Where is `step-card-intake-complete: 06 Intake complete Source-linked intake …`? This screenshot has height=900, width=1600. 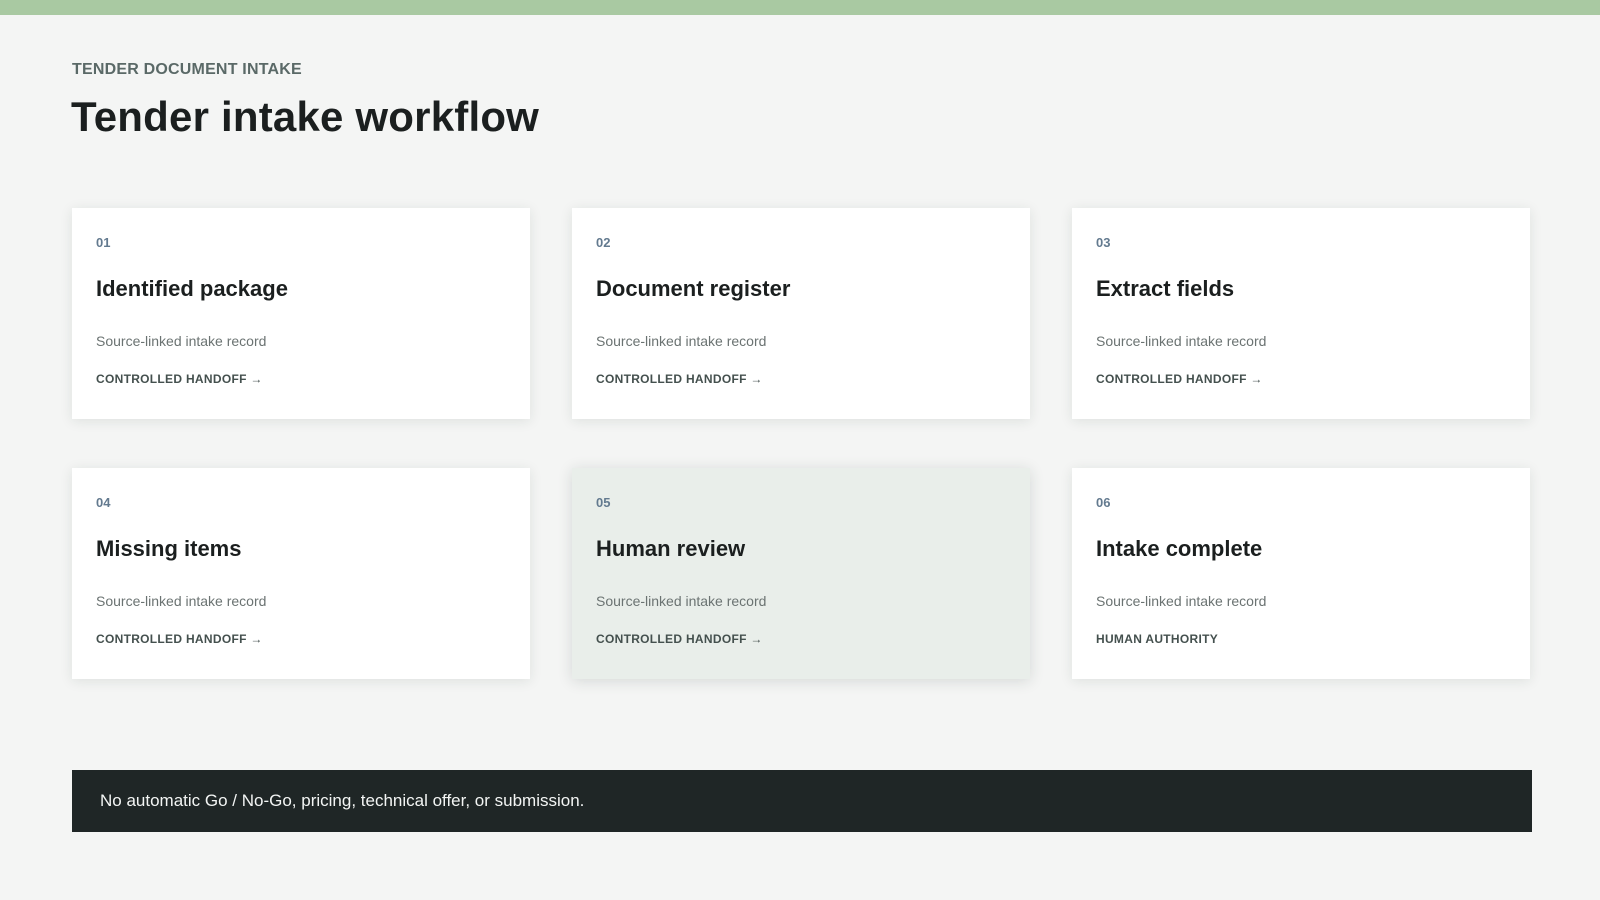 step-card-intake-complete: 06 Intake complete Source-linked intake … is located at coordinates (1301, 573).